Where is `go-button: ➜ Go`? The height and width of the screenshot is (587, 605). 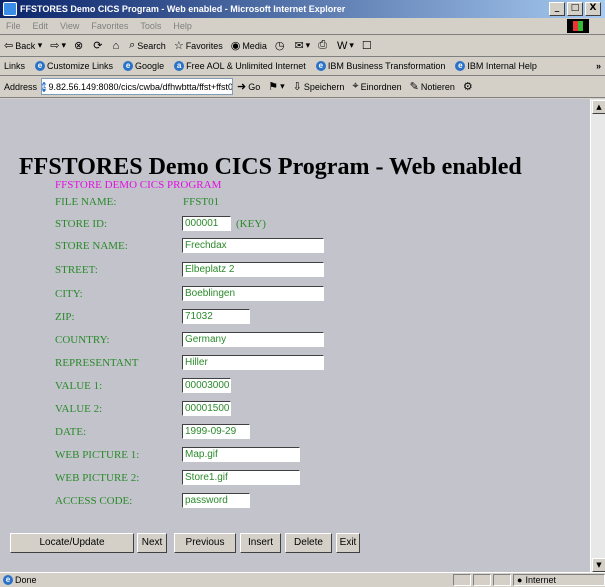
go-button: ➜ Go is located at coordinates (248, 86).